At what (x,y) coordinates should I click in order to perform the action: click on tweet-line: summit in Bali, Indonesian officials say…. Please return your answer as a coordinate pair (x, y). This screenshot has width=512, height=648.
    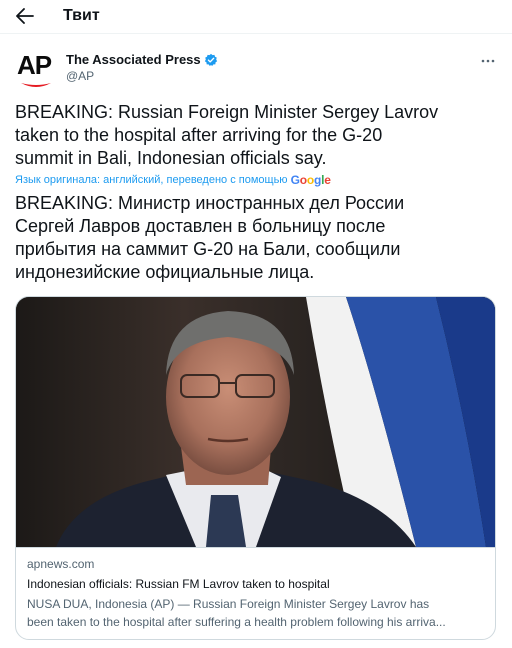
    Looking at the image, I should click on (171, 158).